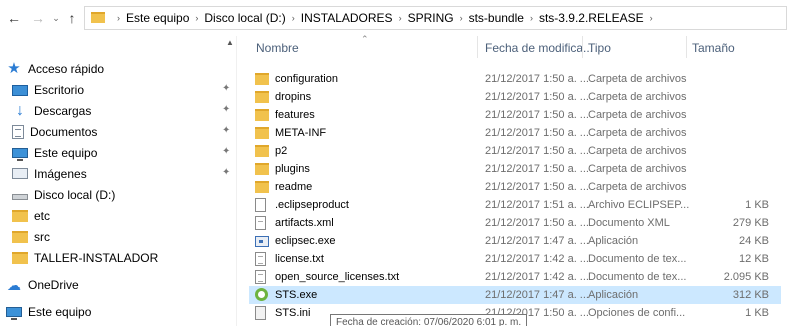 Image resolution: width=793 pixels, height=326 pixels. What do you see at coordinates (20, 173) in the screenshot?
I see `images-icon` at bounding box center [20, 173].